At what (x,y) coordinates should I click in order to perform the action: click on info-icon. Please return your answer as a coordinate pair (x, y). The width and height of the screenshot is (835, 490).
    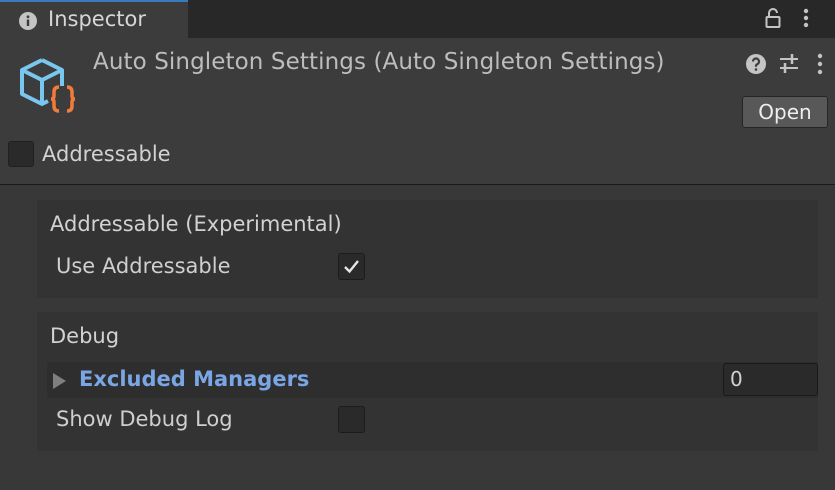
    Looking at the image, I should click on (28, 21).